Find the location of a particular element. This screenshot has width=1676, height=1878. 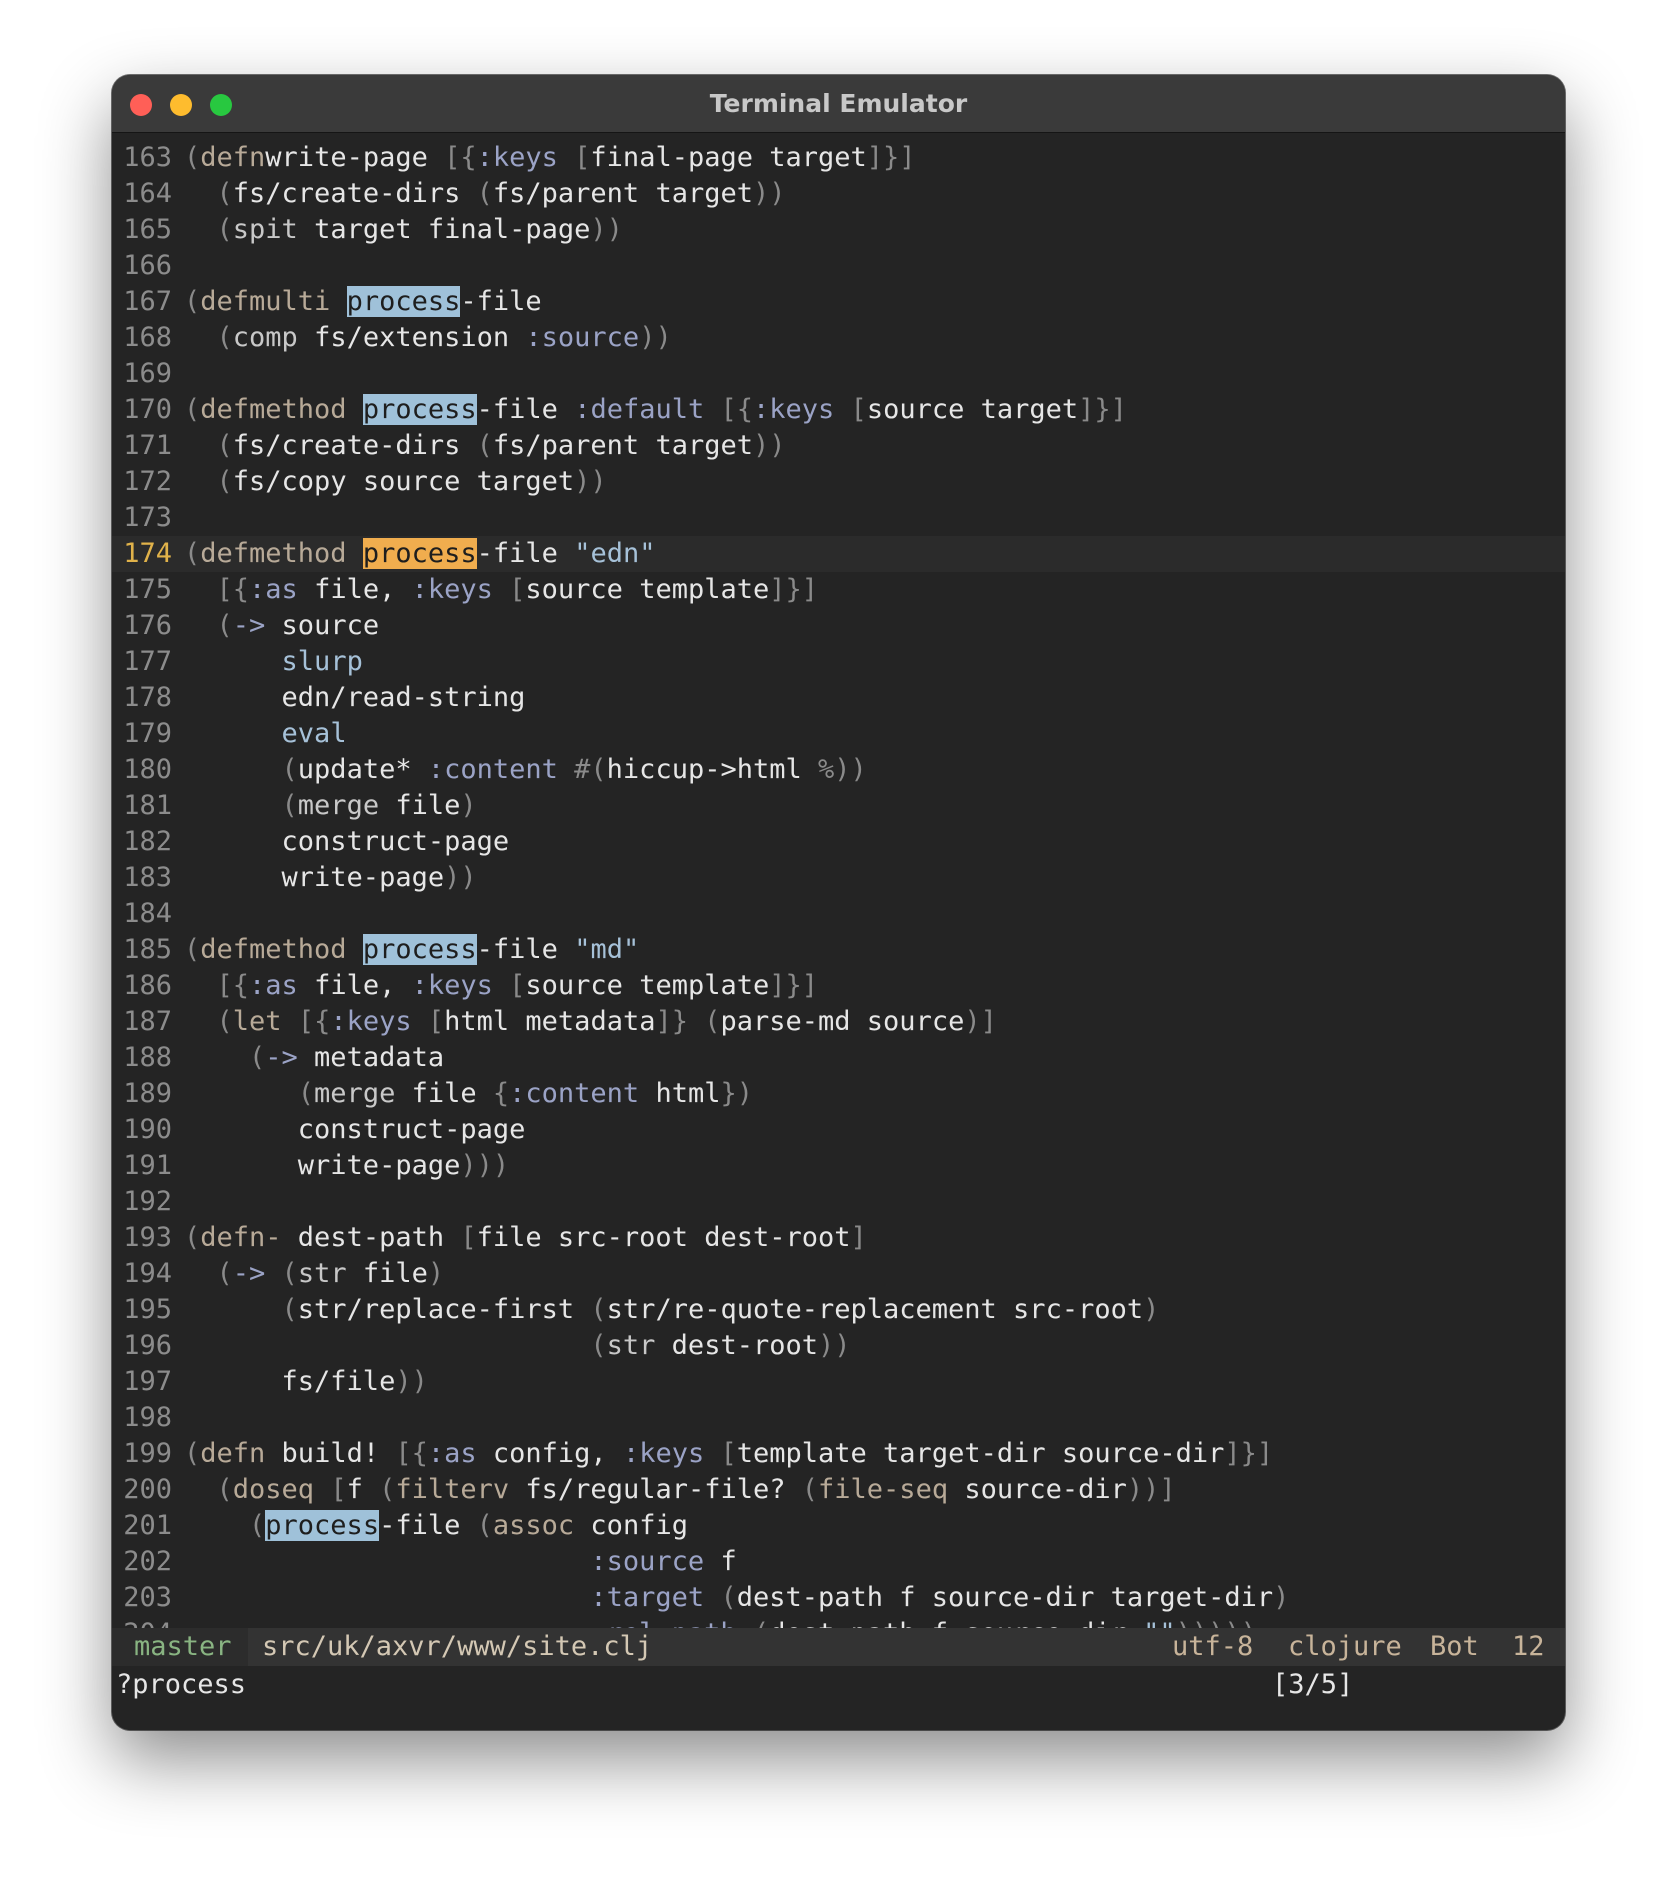

code-token: )) is located at coordinates (769, 445).